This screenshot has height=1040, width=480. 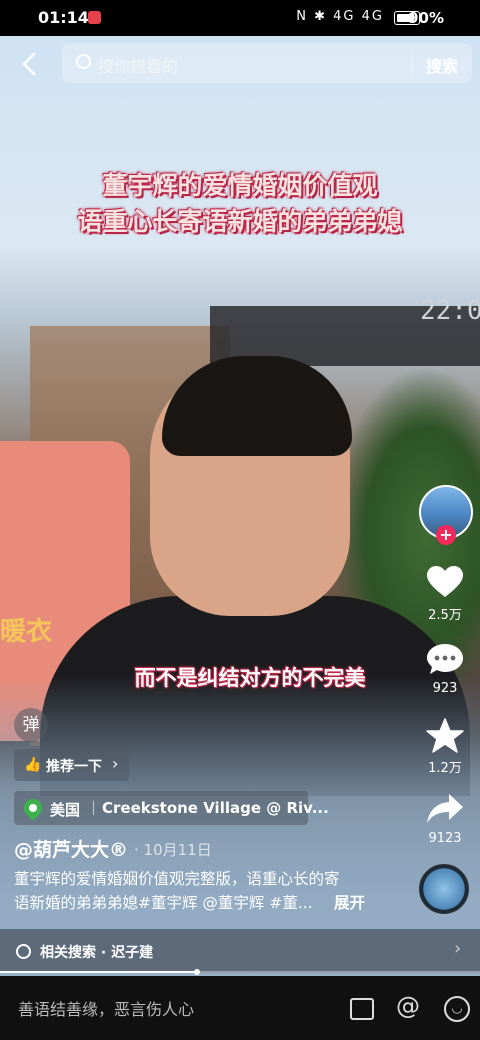 What do you see at coordinates (71, 848) in the screenshot?
I see `author-name: @葫芦大大®` at bounding box center [71, 848].